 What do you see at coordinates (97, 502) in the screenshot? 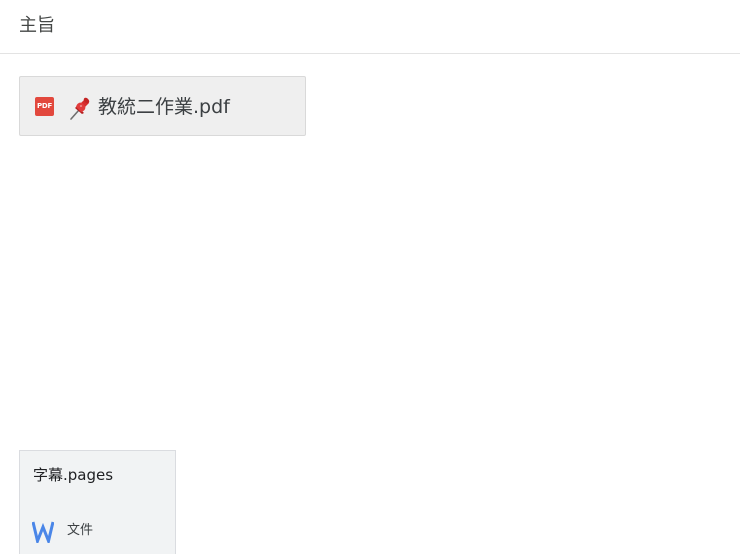
I see `document-attachment-card: 字幕.pages 文件` at bounding box center [97, 502].